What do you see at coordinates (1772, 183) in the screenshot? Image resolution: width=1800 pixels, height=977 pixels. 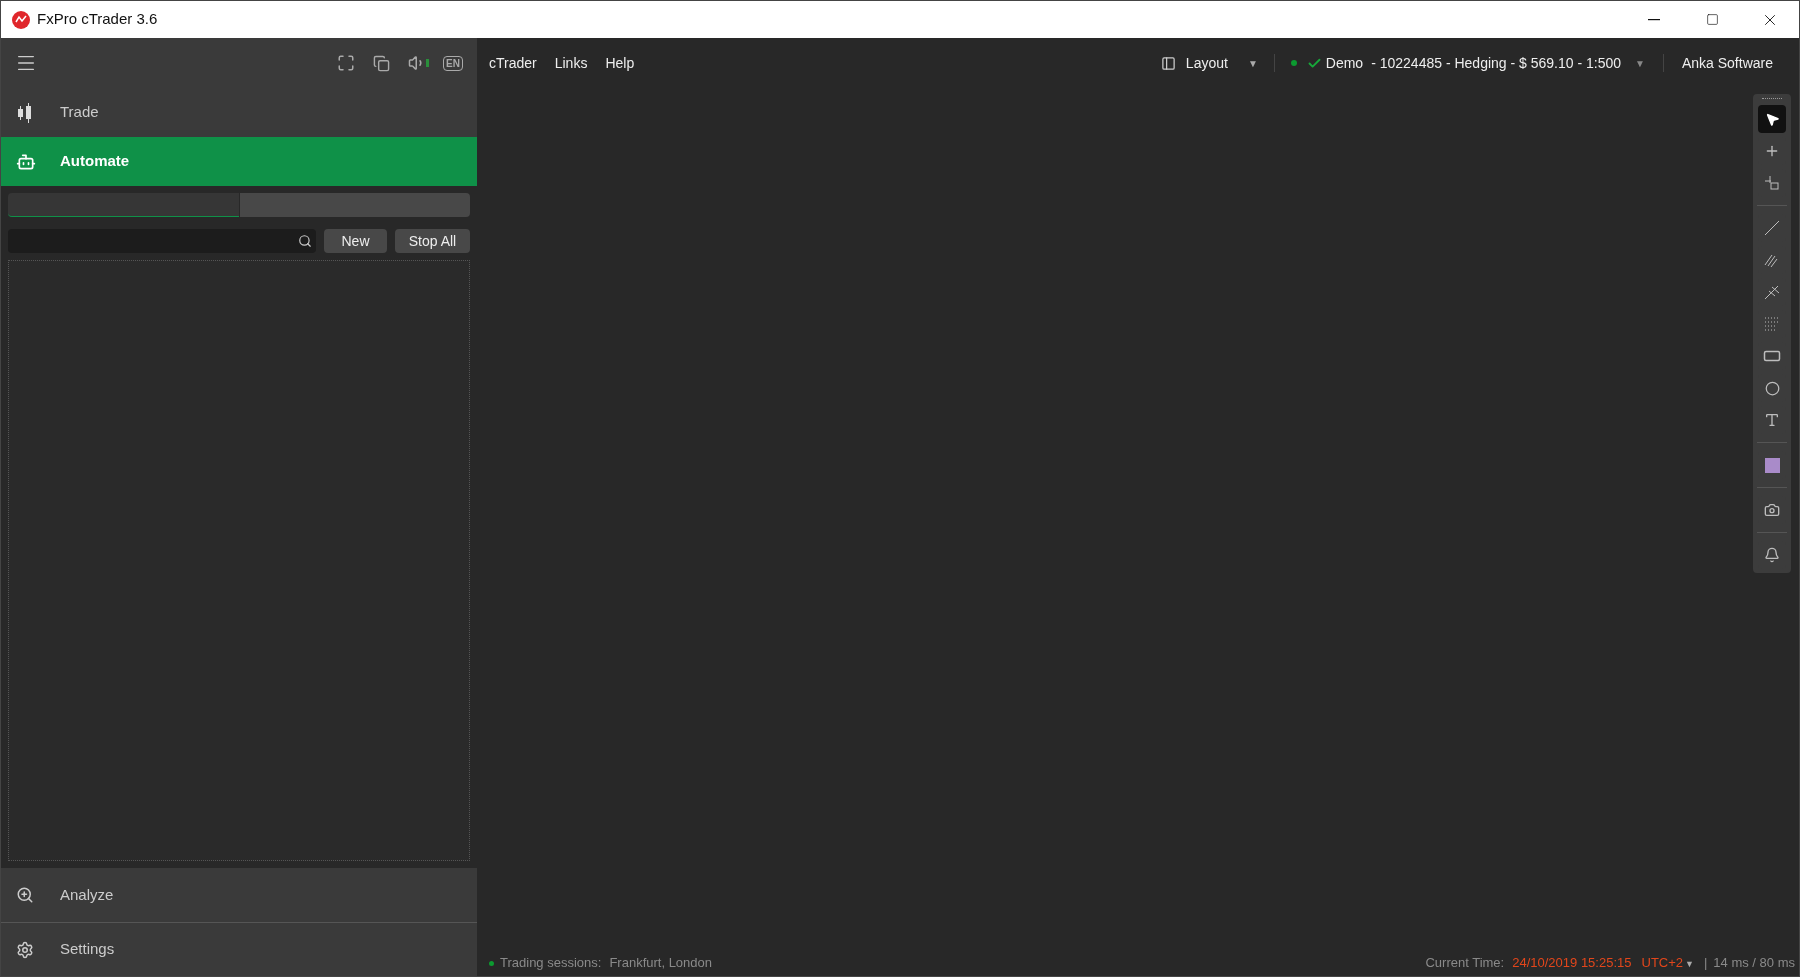 I see `measure-icon` at bounding box center [1772, 183].